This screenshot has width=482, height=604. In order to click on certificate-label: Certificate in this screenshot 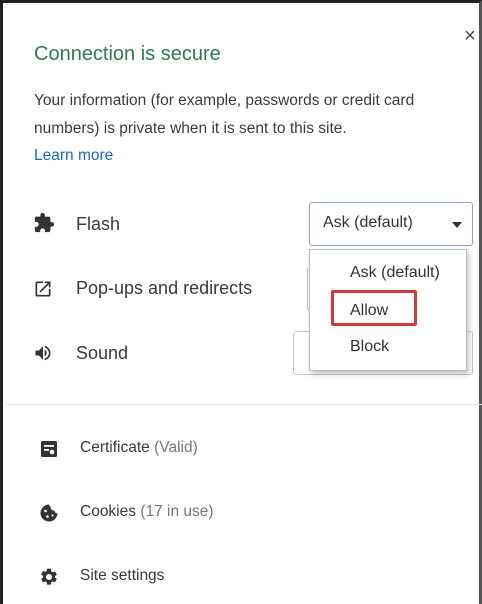, I will do `click(115, 447)`.